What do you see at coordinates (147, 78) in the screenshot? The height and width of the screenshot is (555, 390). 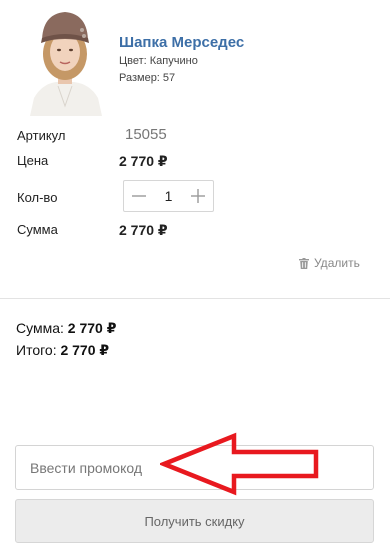 I see `product-size: Размер: 57` at bounding box center [147, 78].